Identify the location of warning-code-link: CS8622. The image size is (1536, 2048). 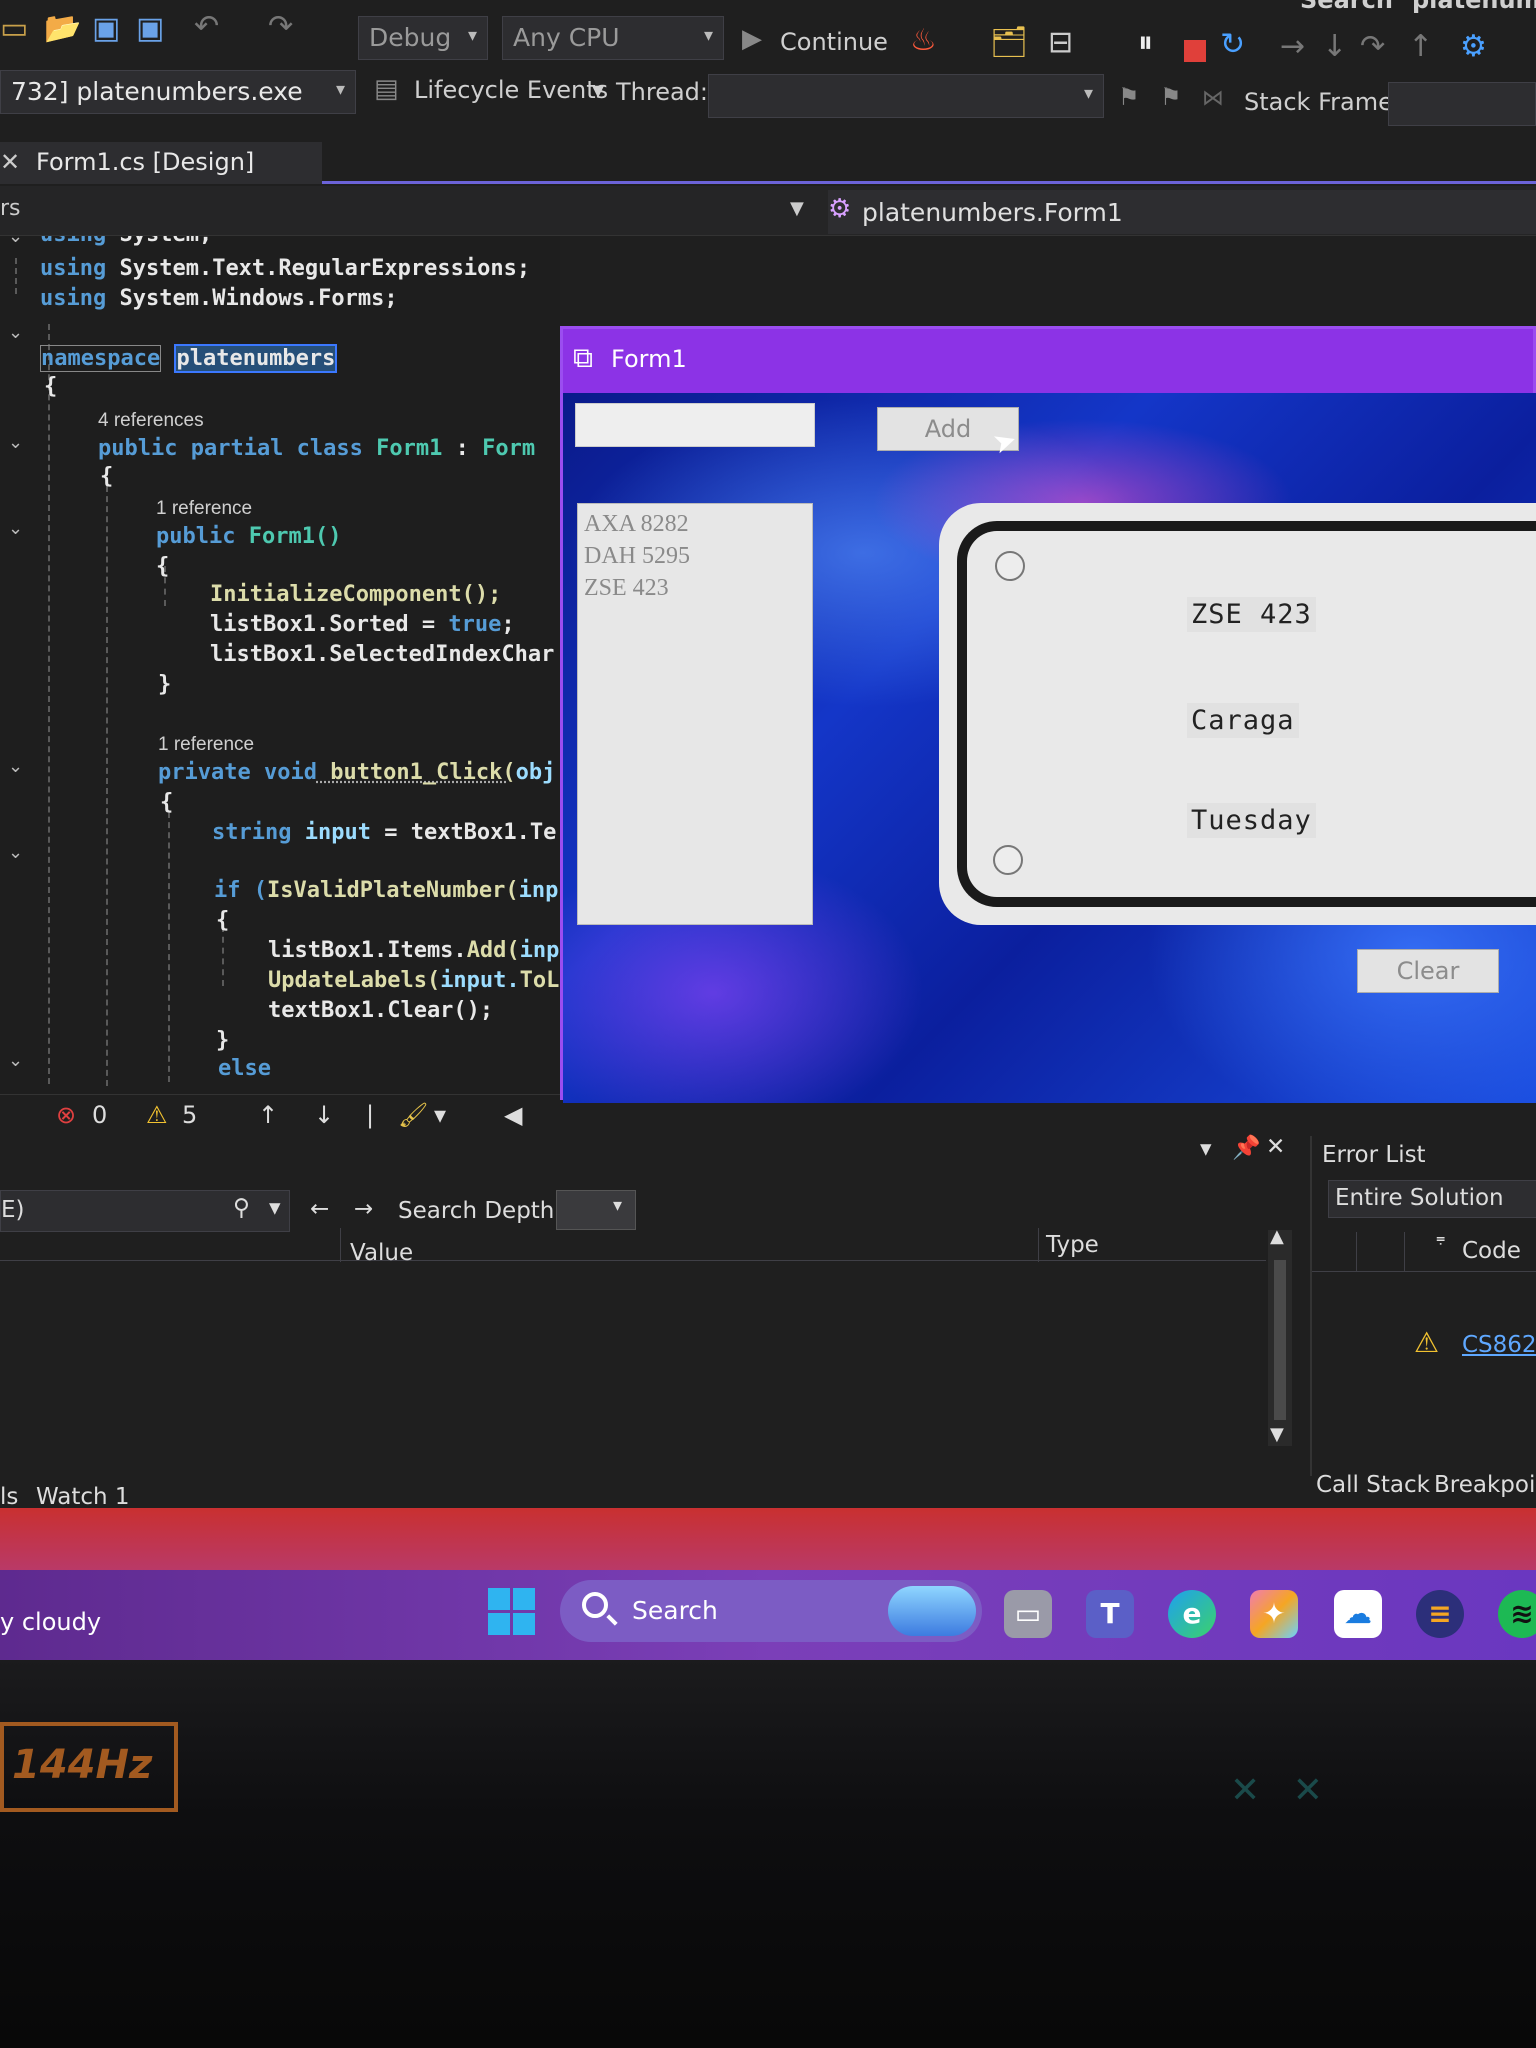
(1499, 1345).